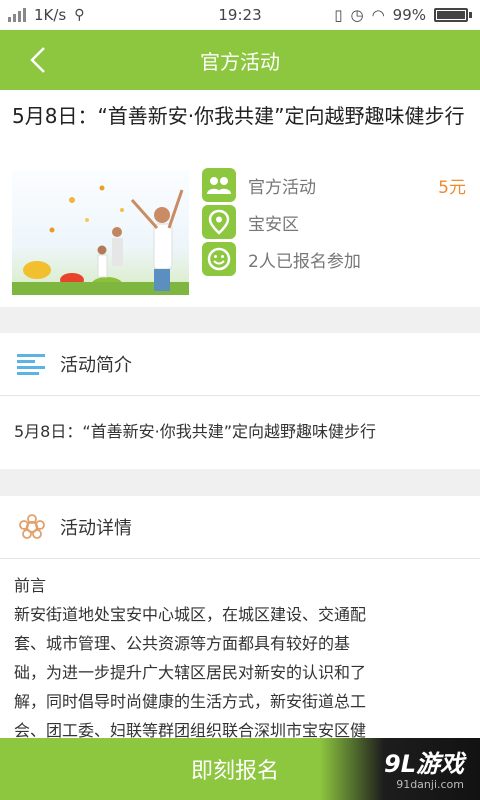 The width and height of the screenshot is (480, 800). I want to click on back-button, so click(38, 60).